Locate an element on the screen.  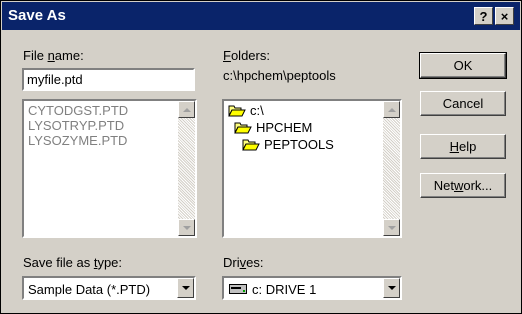
file-name-label: File name: is located at coordinates (53, 55).